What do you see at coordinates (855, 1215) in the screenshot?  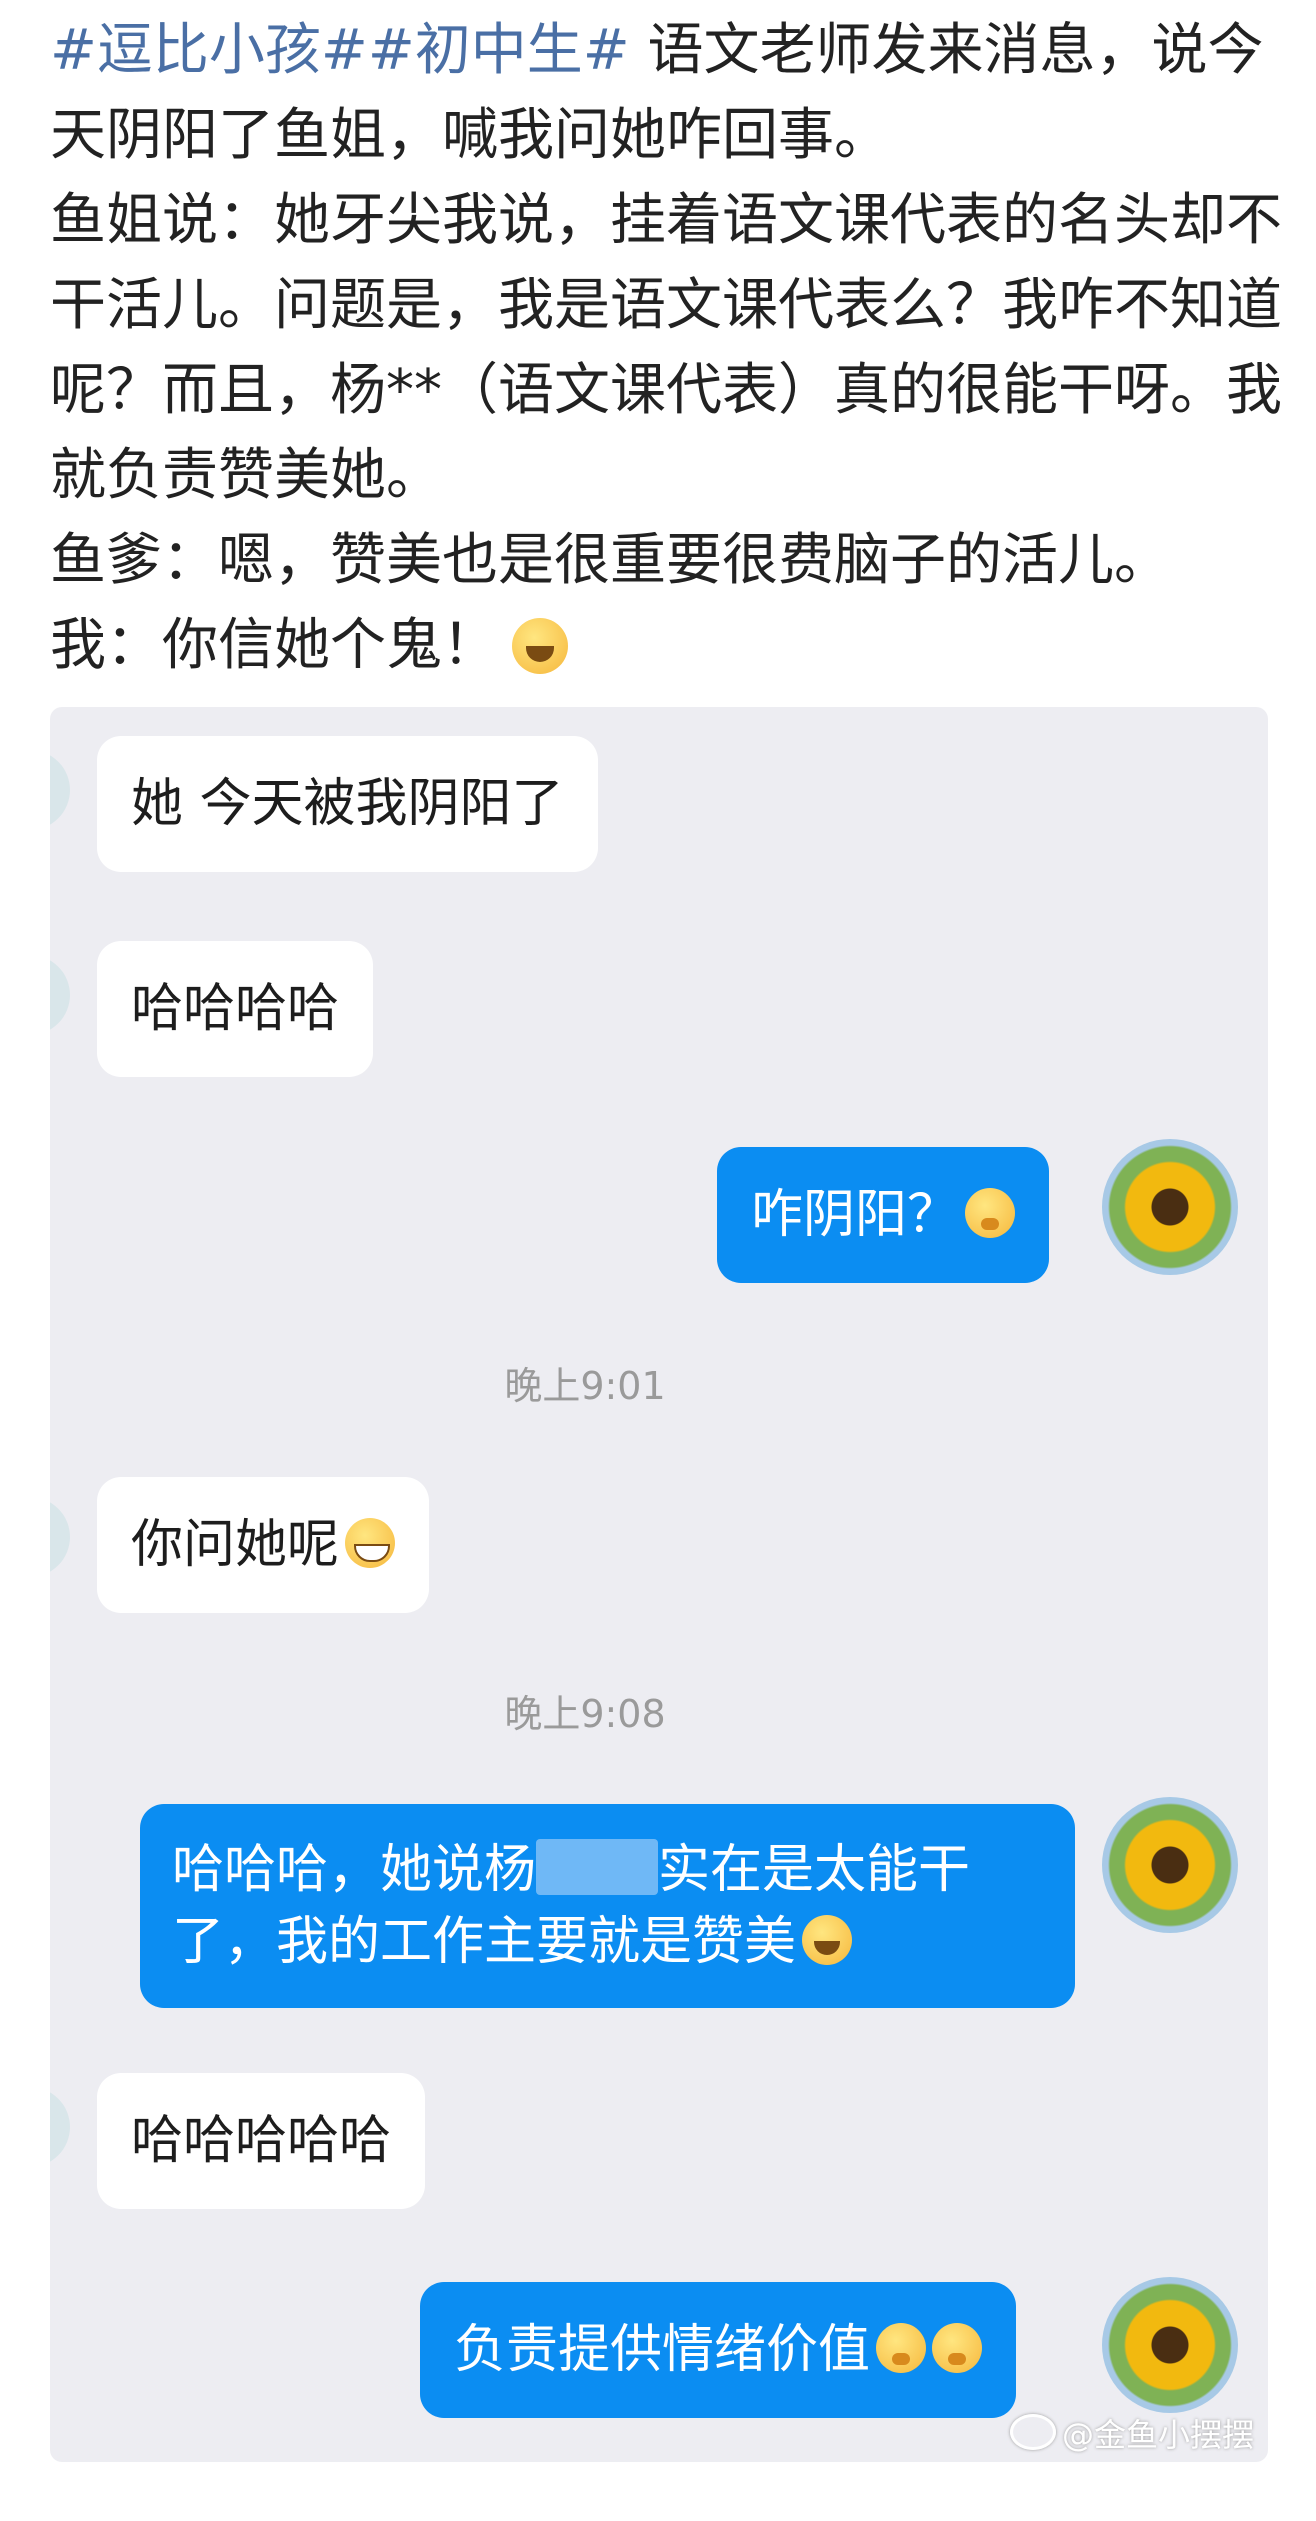 I see `message-text: 咋阴阳？` at bounding box center [855, 1215].